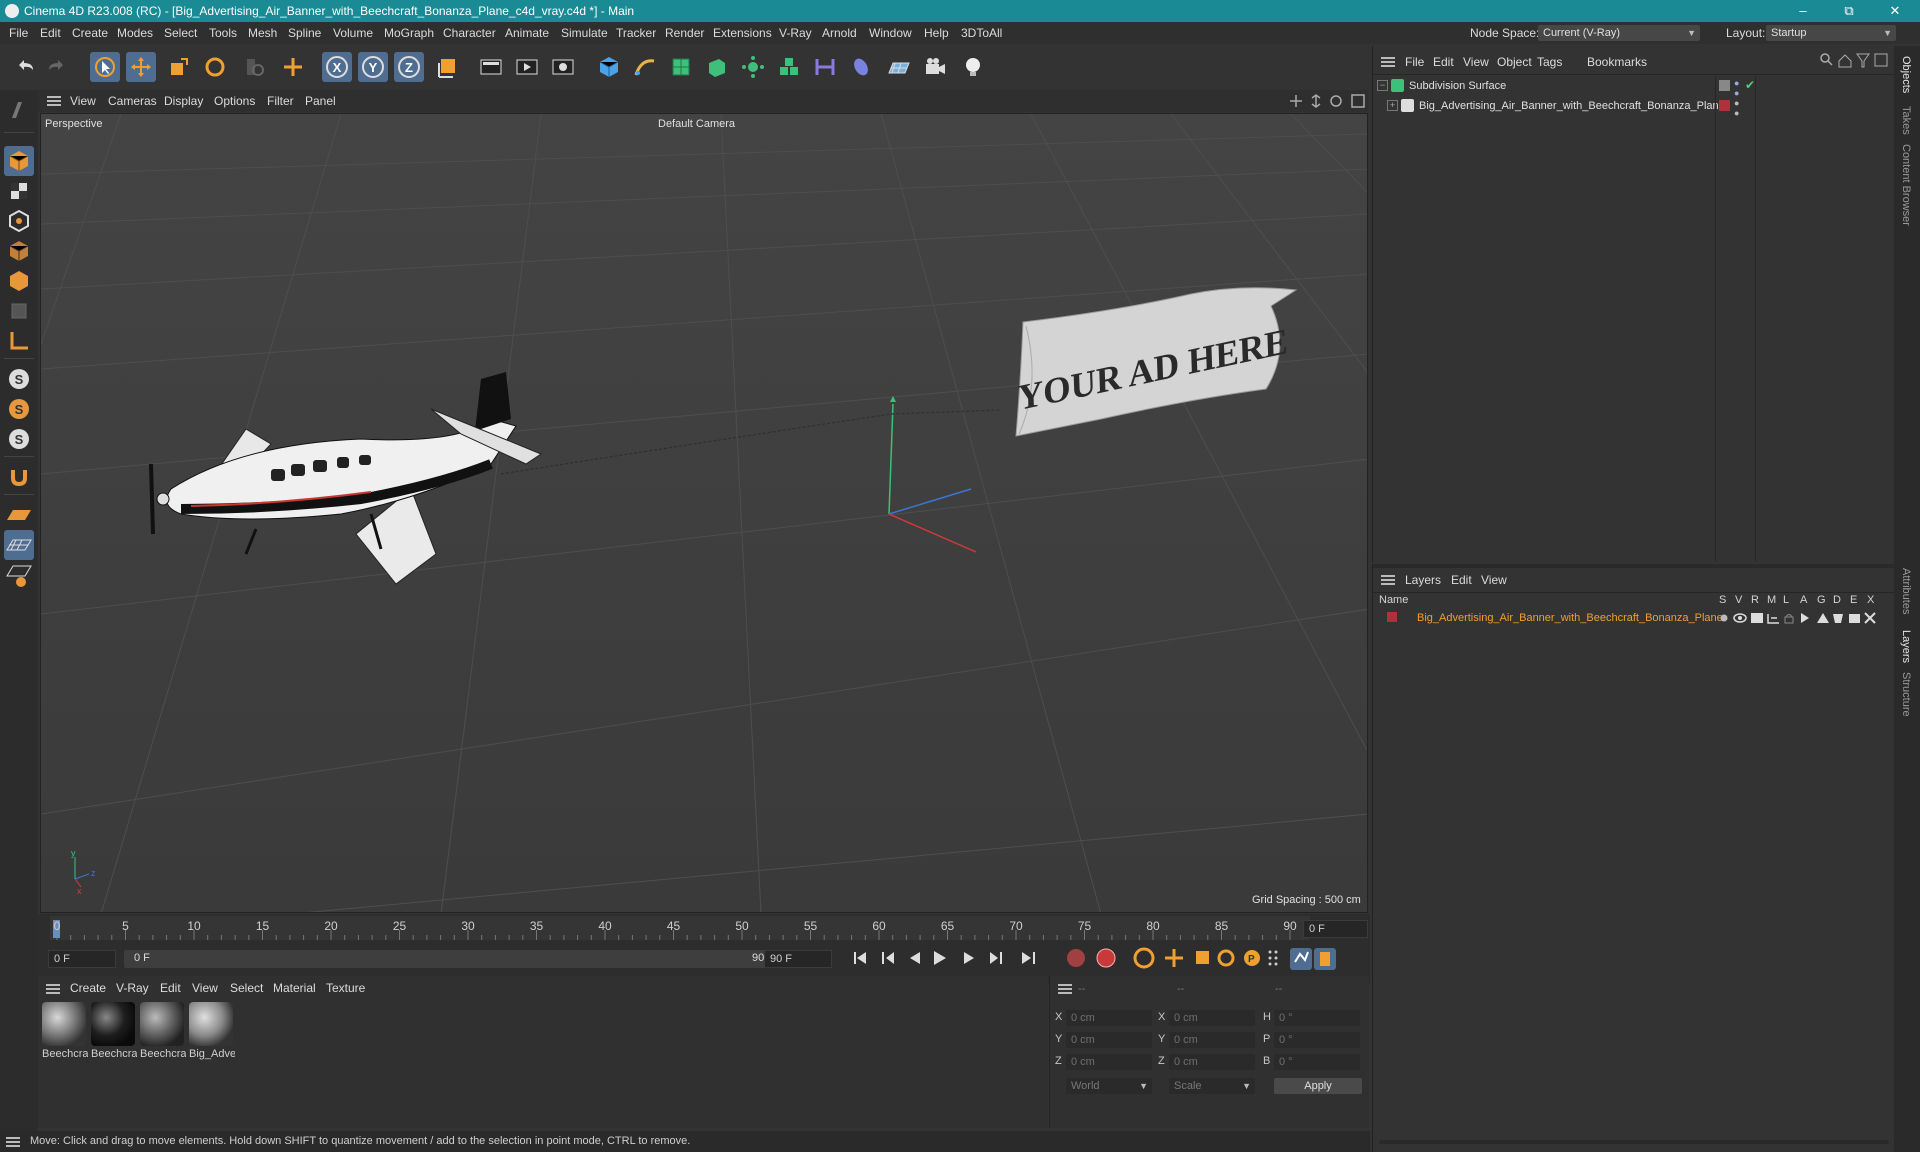  Describe the element at coordinates (890, 33) in the screenshot. I see `menu-window: Window` at that location.